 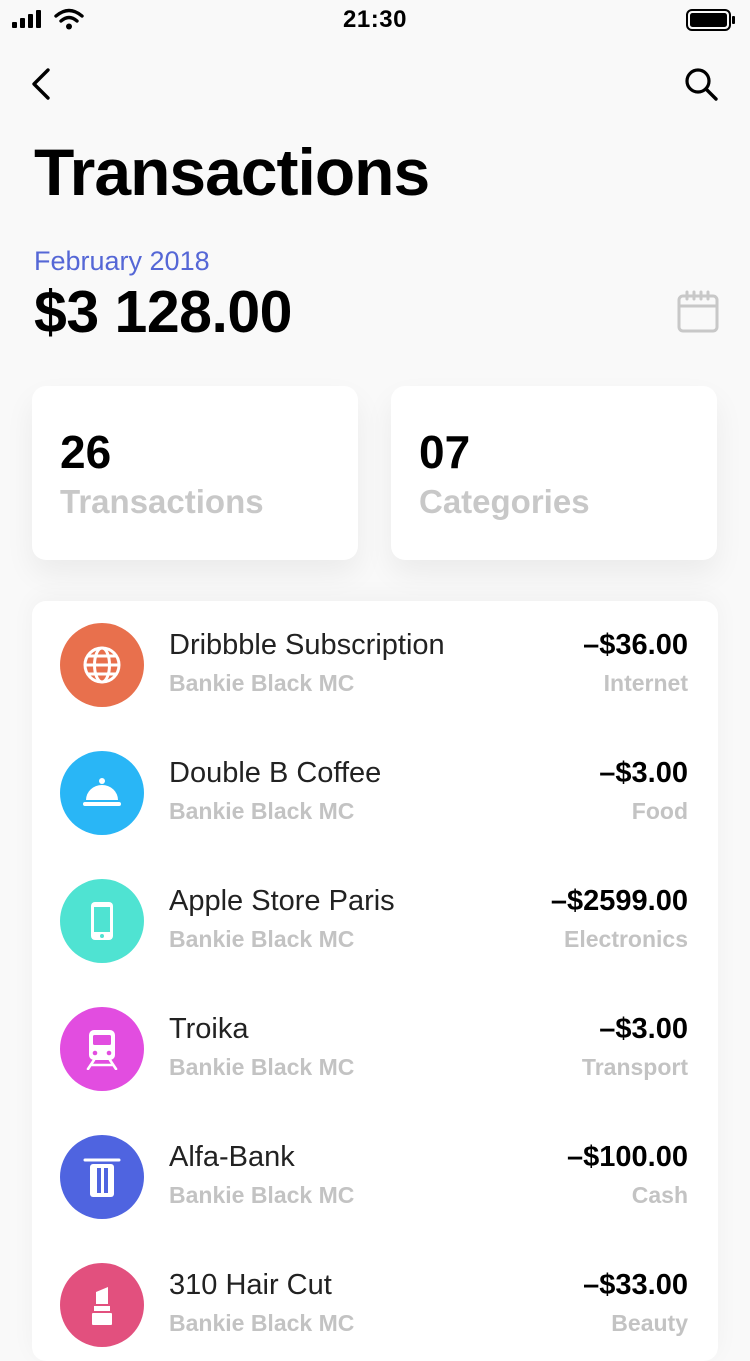 I want to click on merchant-name: Apple Store Paris, so click(x=282, y=901).